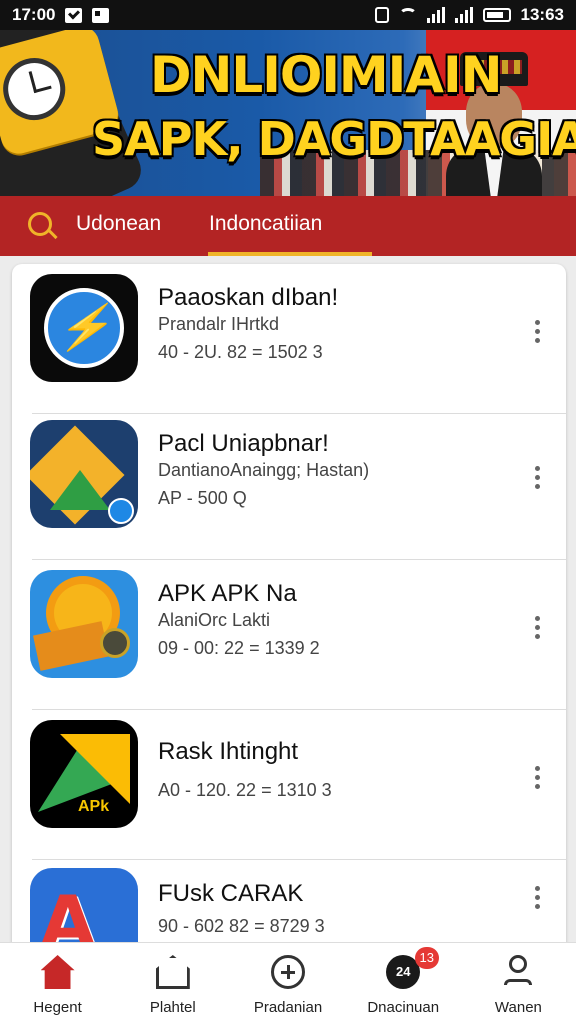 The image size is (576, 1025). What do you see at coordinates (214, 620) in the screenshot?
I see `app-subtitle: AlaniOrc Lakti` at bounding box center [214, 620].